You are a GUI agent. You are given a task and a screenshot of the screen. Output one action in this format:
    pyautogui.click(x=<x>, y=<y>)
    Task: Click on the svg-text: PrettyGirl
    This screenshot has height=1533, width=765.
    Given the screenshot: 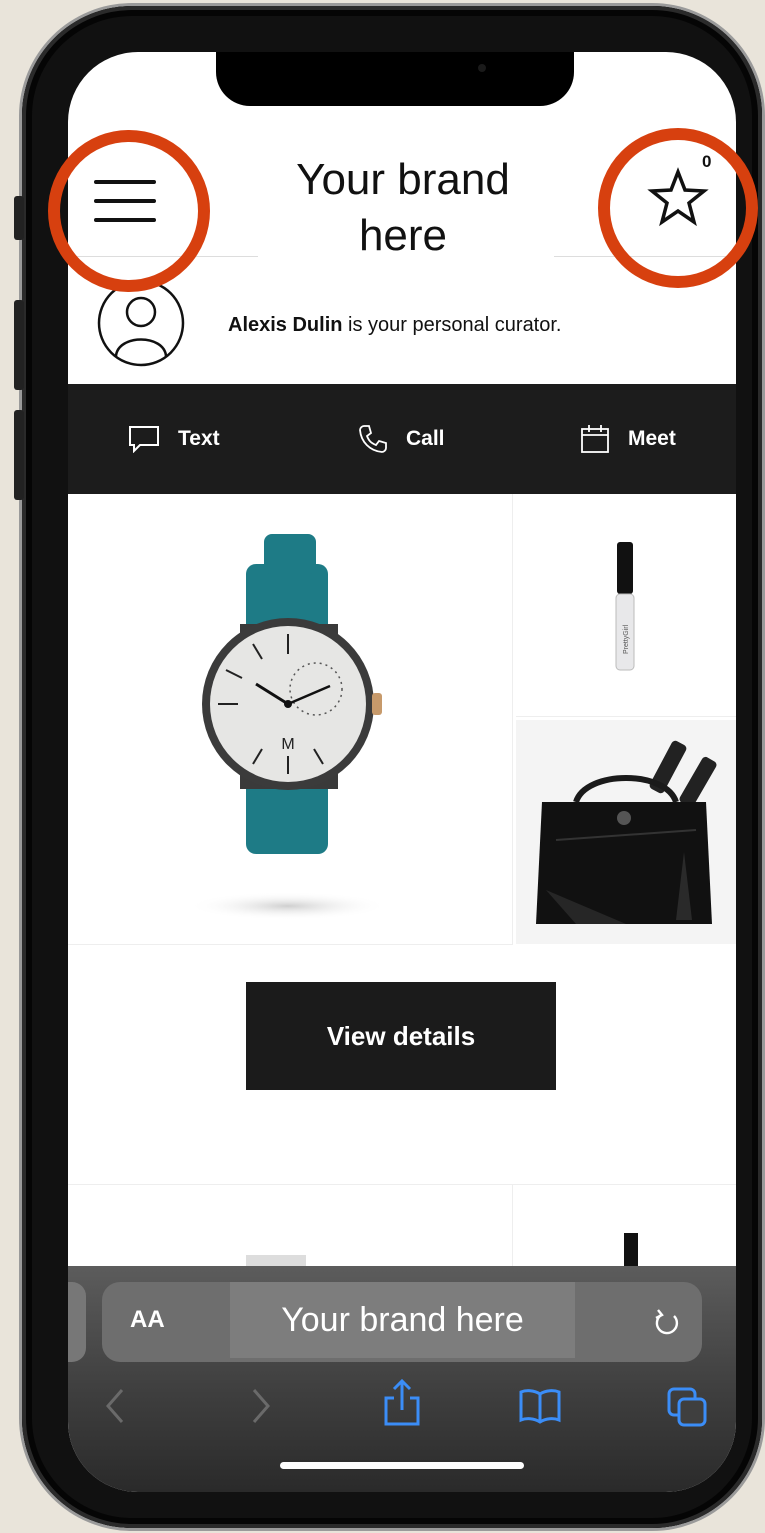 What is the action you would take?
    pyautogui.click(x=626, y=639)
    